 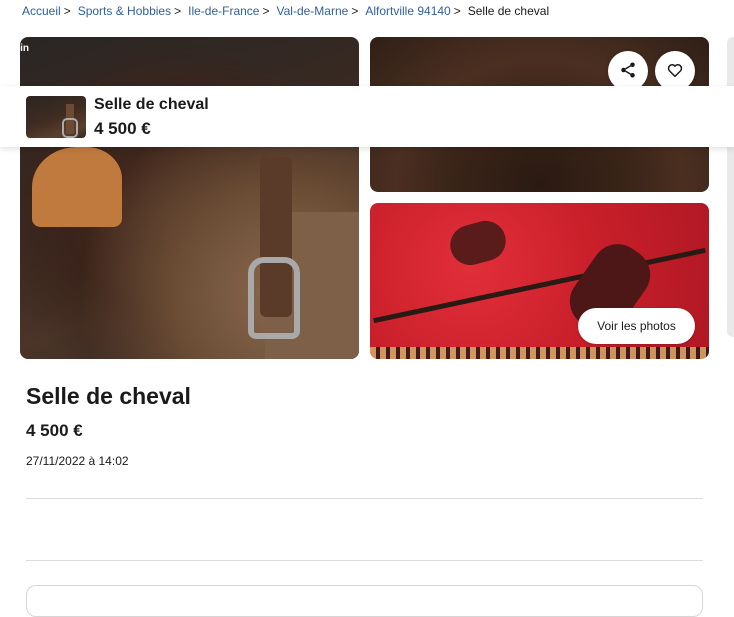 What do you see at coordinates (56, 117) in the screenshot?
I see `sticky-thumbnail` at bounding box center [56, 117].